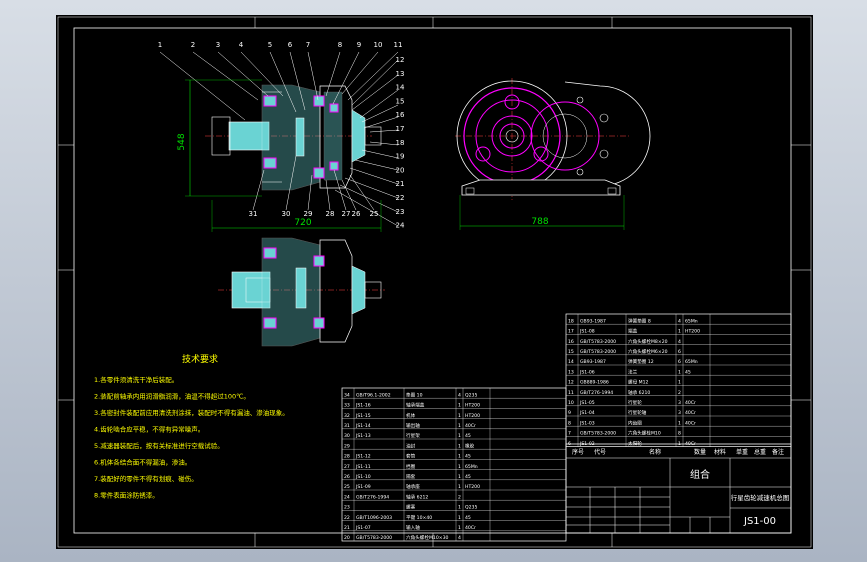  Describe the element at coordinates (541, 187) in the screenshot. I see `base` at that location.